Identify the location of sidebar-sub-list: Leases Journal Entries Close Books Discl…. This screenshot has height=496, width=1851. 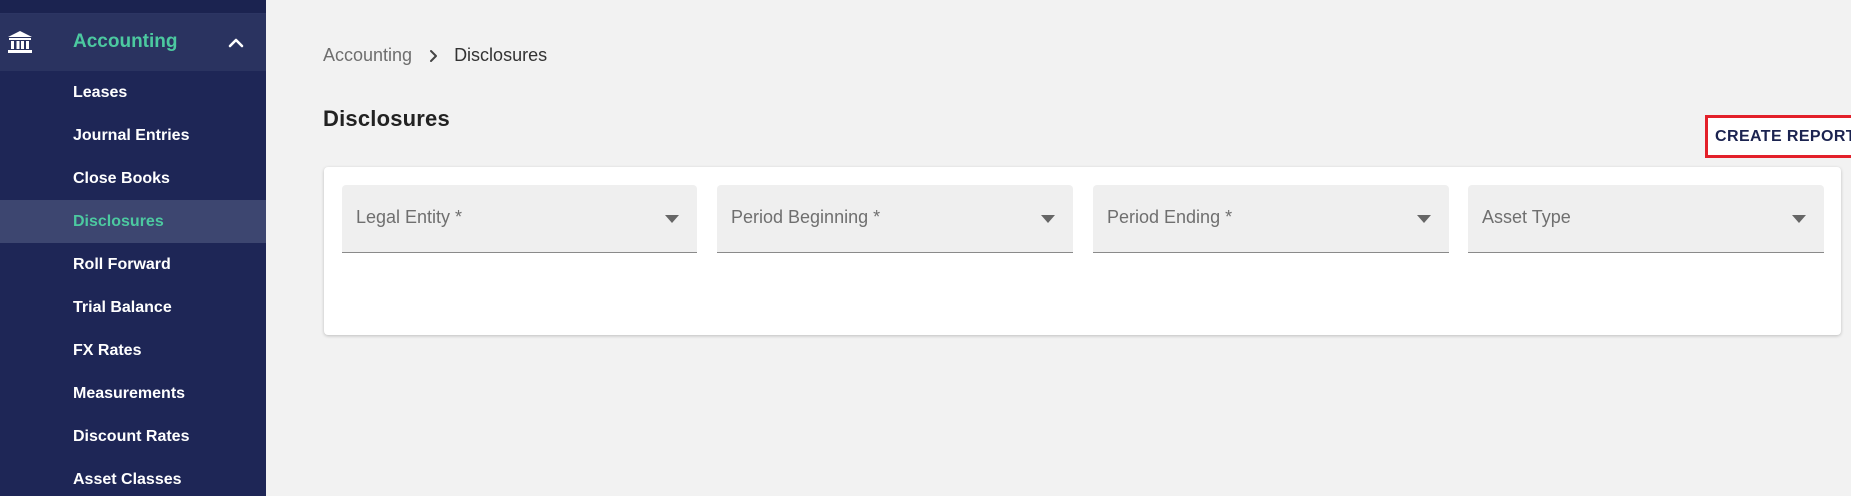
(133, 283).